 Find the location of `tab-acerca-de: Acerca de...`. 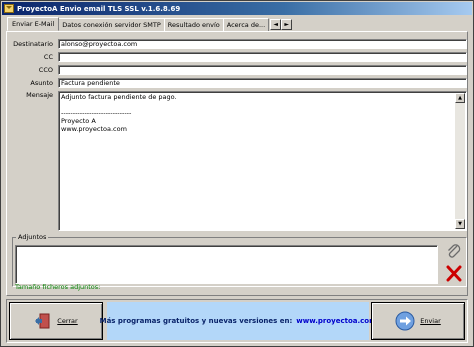

tab-acerca-de: Acerca de... is located at coordinates (246, 24).